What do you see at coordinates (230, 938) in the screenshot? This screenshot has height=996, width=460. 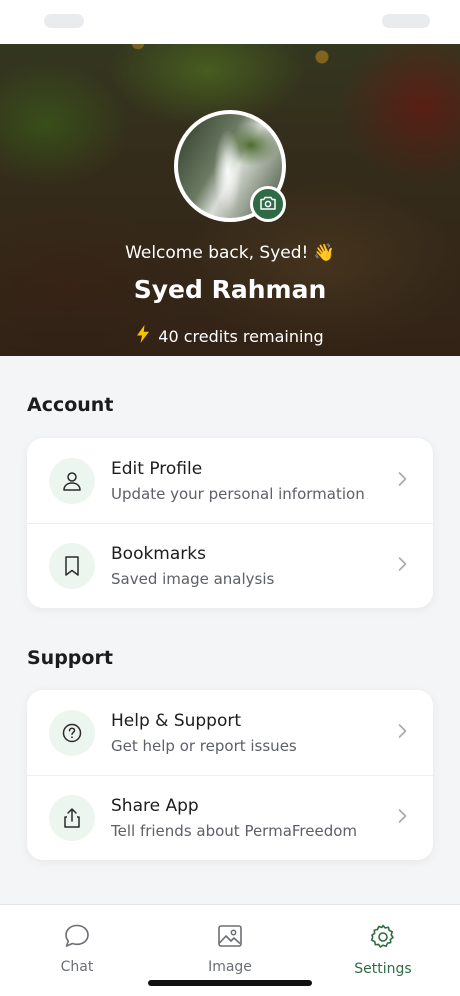 I see `image-icon` at bounding box center [230, 938].